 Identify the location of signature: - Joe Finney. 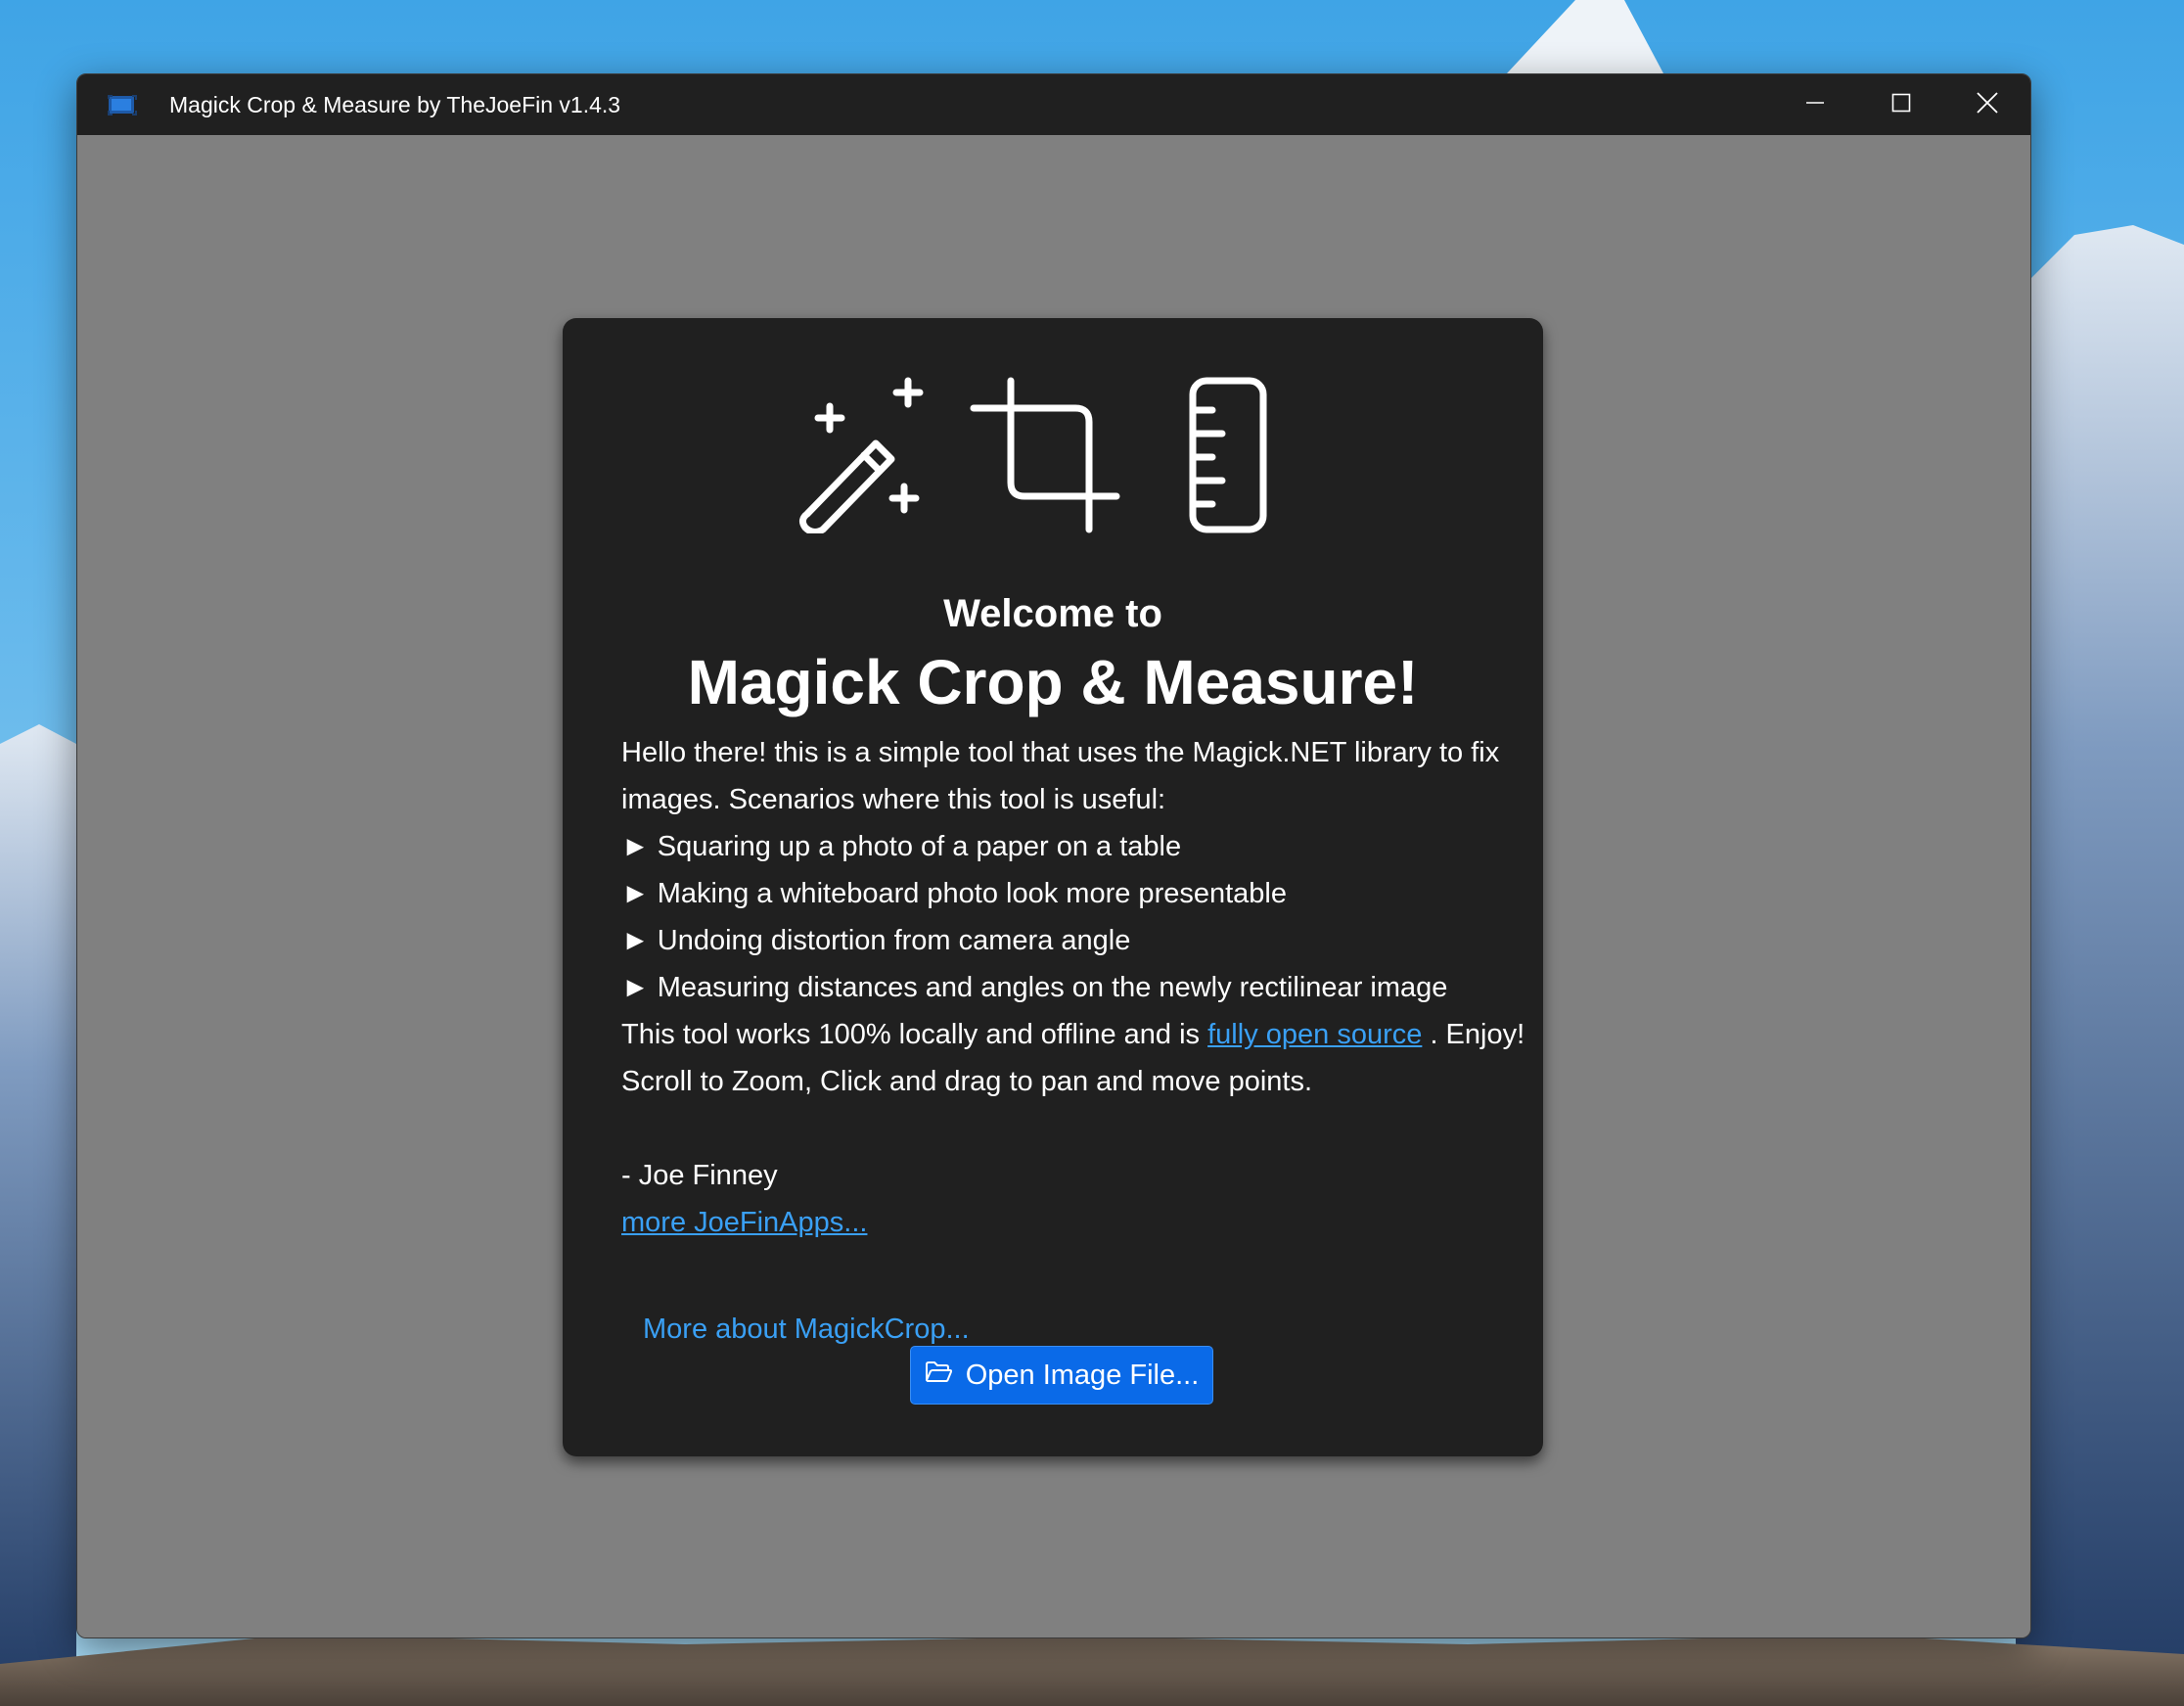
(699, 1175).